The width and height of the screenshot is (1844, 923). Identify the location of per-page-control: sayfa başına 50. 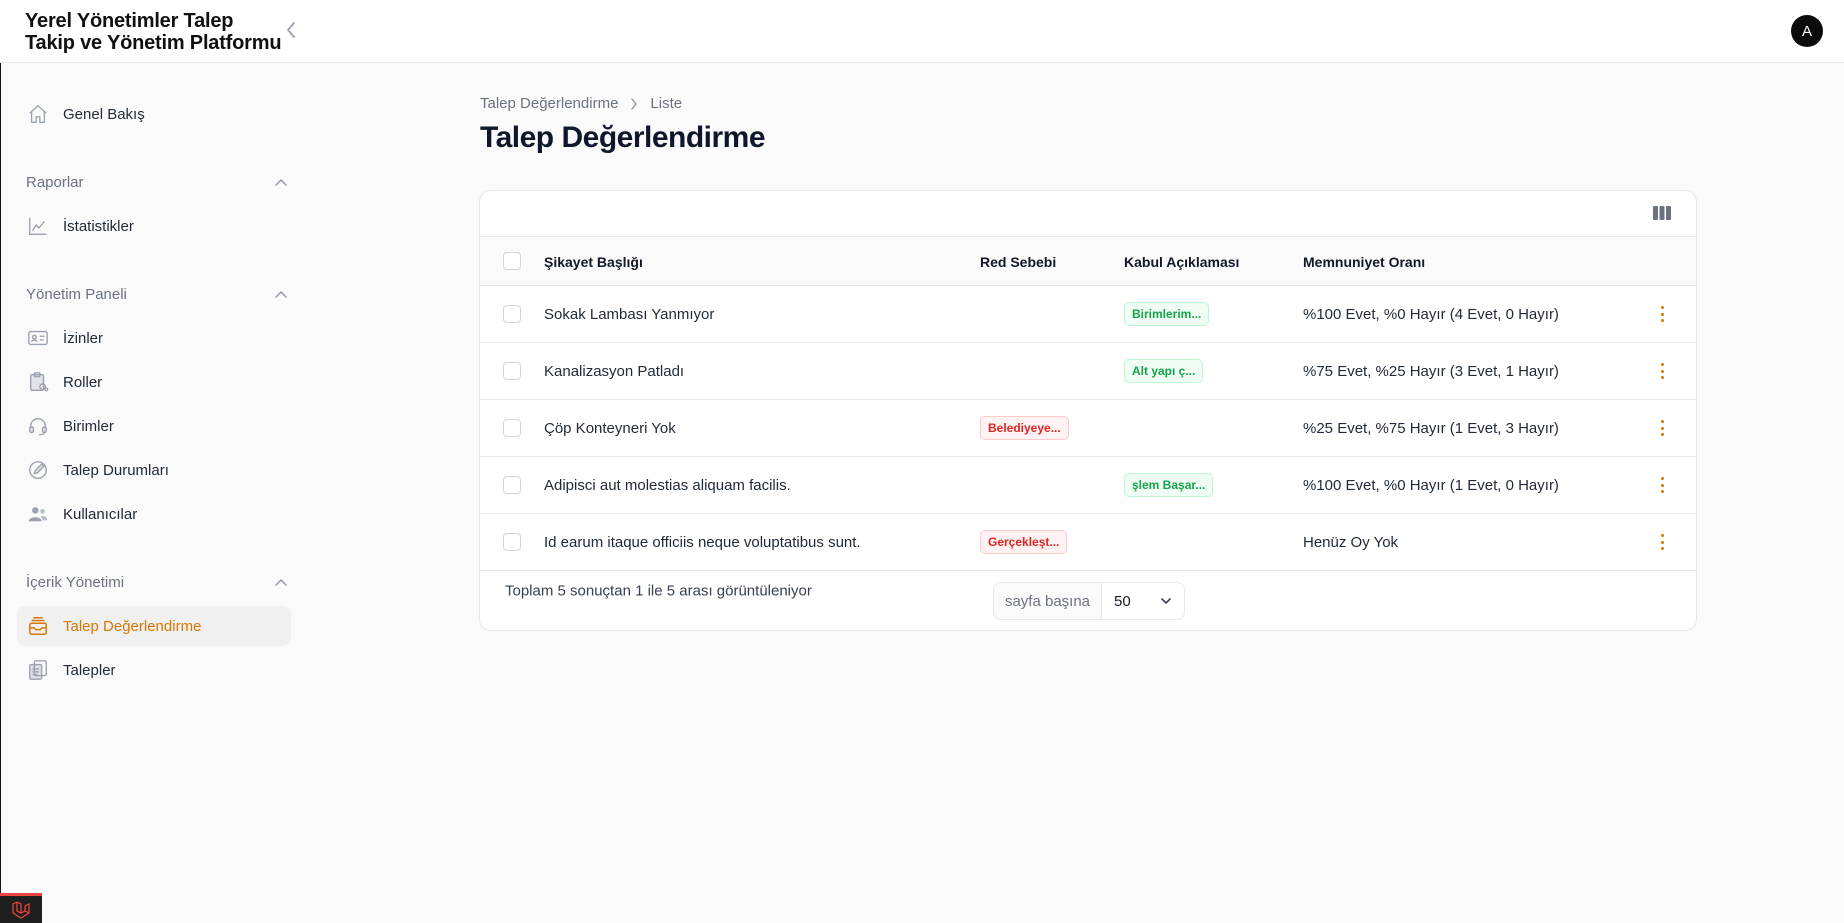
(1089, 601).